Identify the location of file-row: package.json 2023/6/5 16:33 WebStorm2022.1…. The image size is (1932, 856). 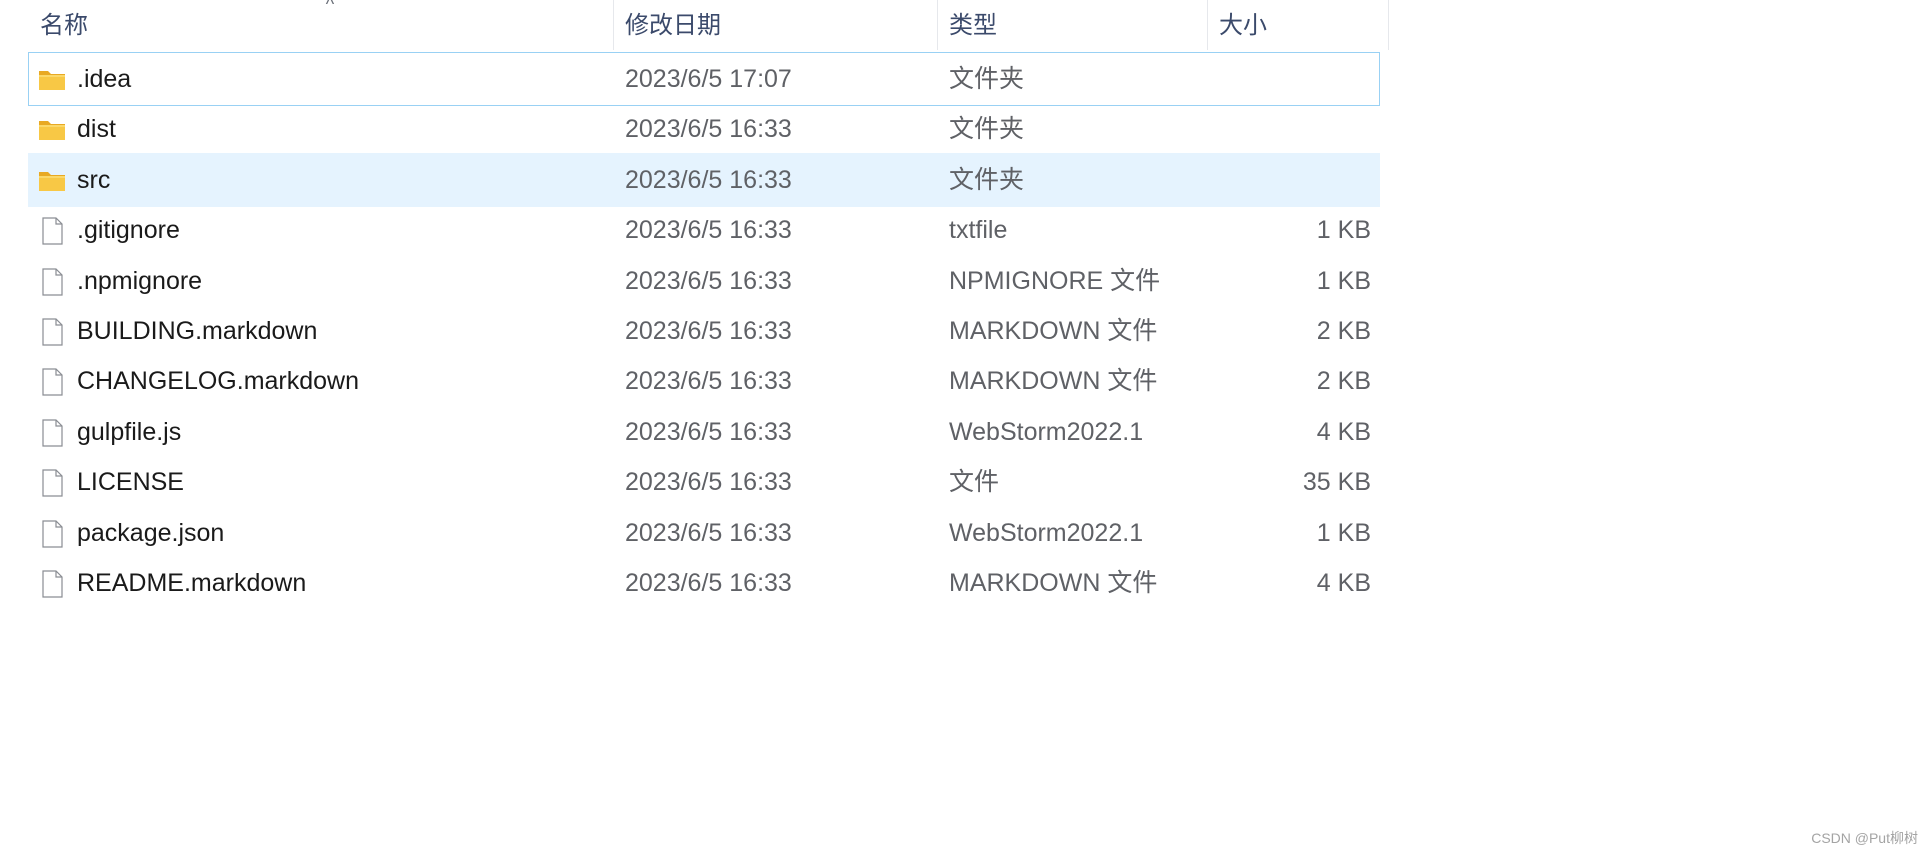
(704, 533).